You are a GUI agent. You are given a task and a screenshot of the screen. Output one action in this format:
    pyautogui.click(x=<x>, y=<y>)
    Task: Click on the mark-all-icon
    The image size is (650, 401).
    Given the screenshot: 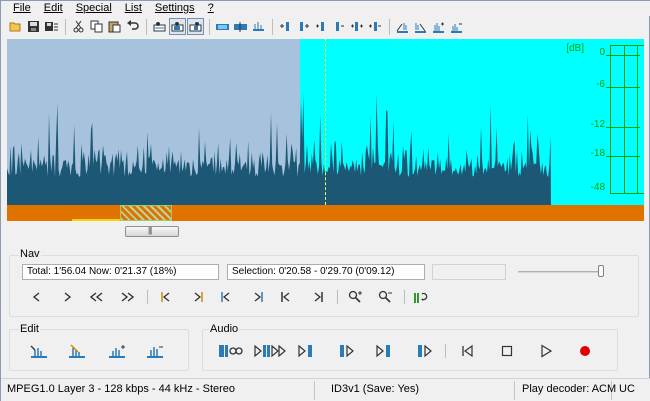 What is the action you would take?
    pyautogui.click(x=222, y=26)
    